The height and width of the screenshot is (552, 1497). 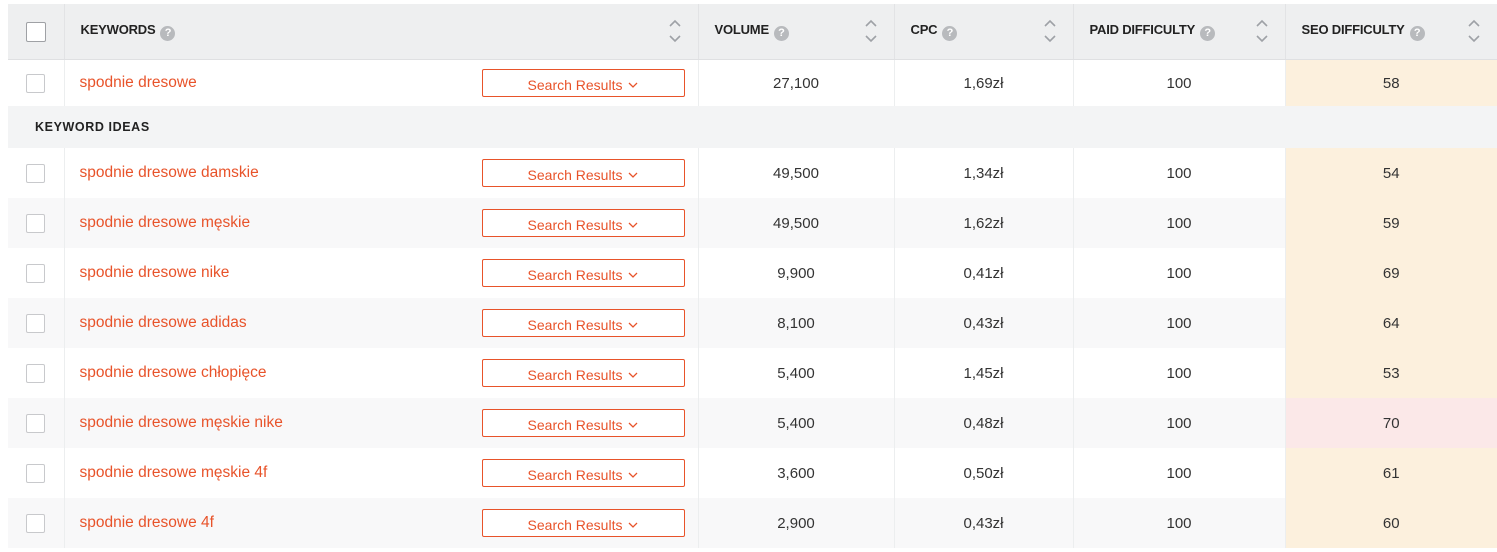 What do you see at coordinates (163, 323) in the screenshot?
I see `keyword-link: spodnie dresowe adidas` at bounding box center [163, 323].